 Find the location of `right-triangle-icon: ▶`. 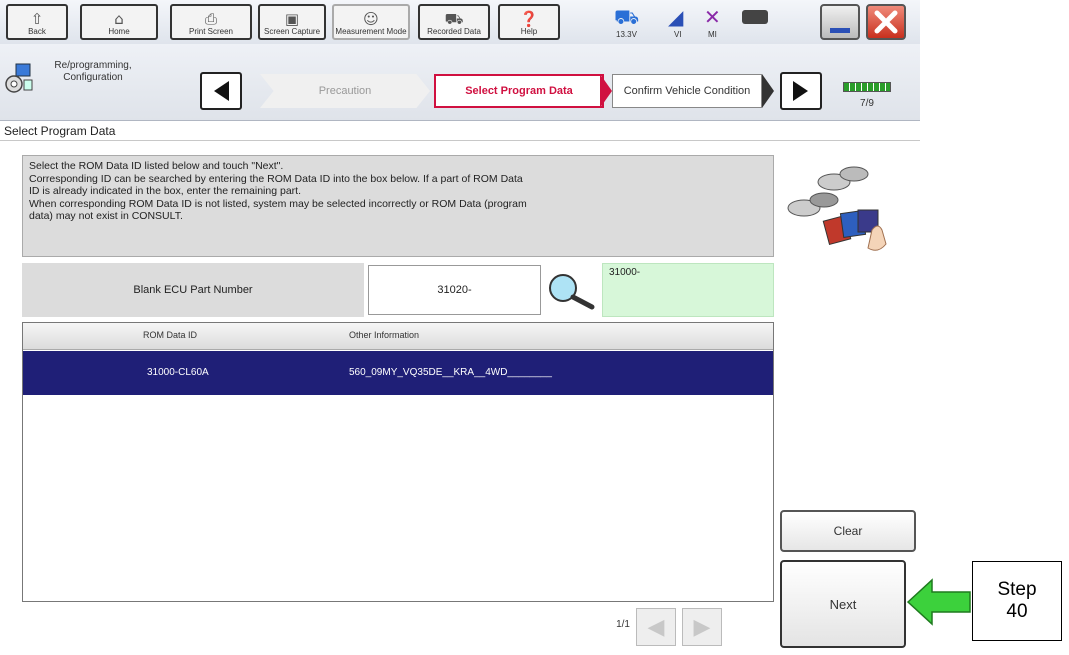

right-triangle-icon: ▶ is located at coordinates (702, 627).